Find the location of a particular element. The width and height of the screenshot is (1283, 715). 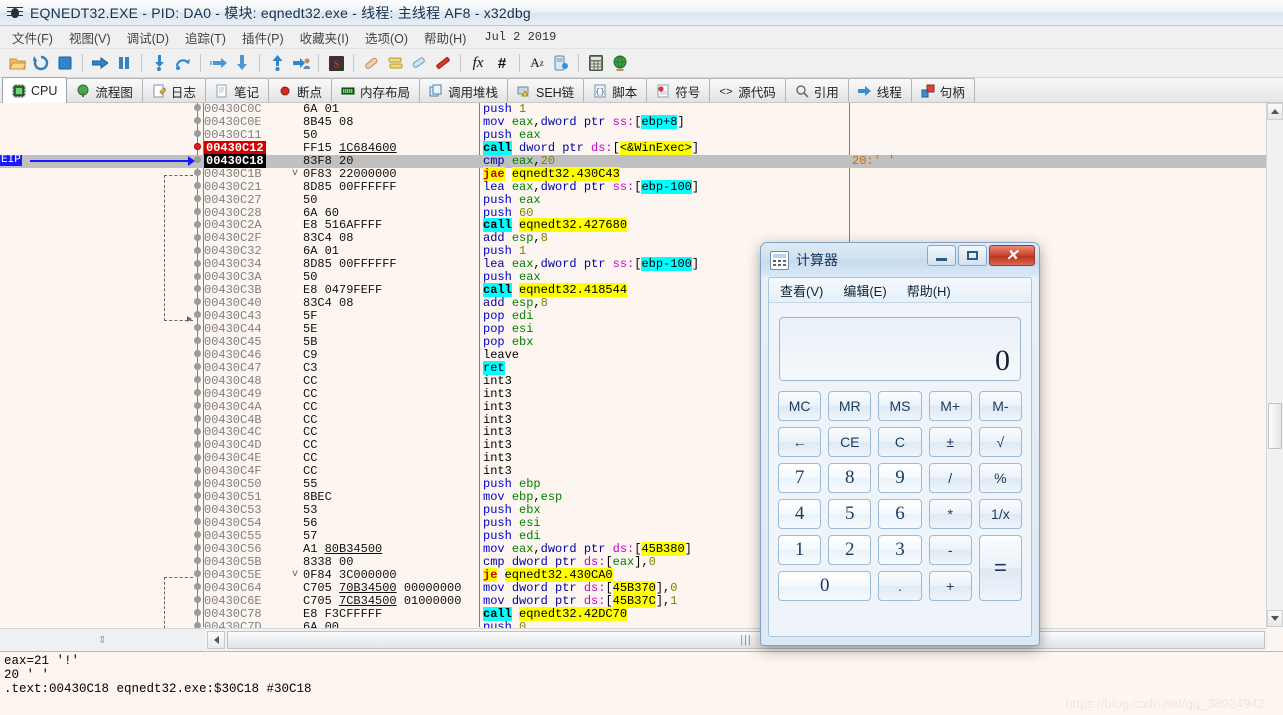

scroll-down-button is located at coordinates (1275, 618).